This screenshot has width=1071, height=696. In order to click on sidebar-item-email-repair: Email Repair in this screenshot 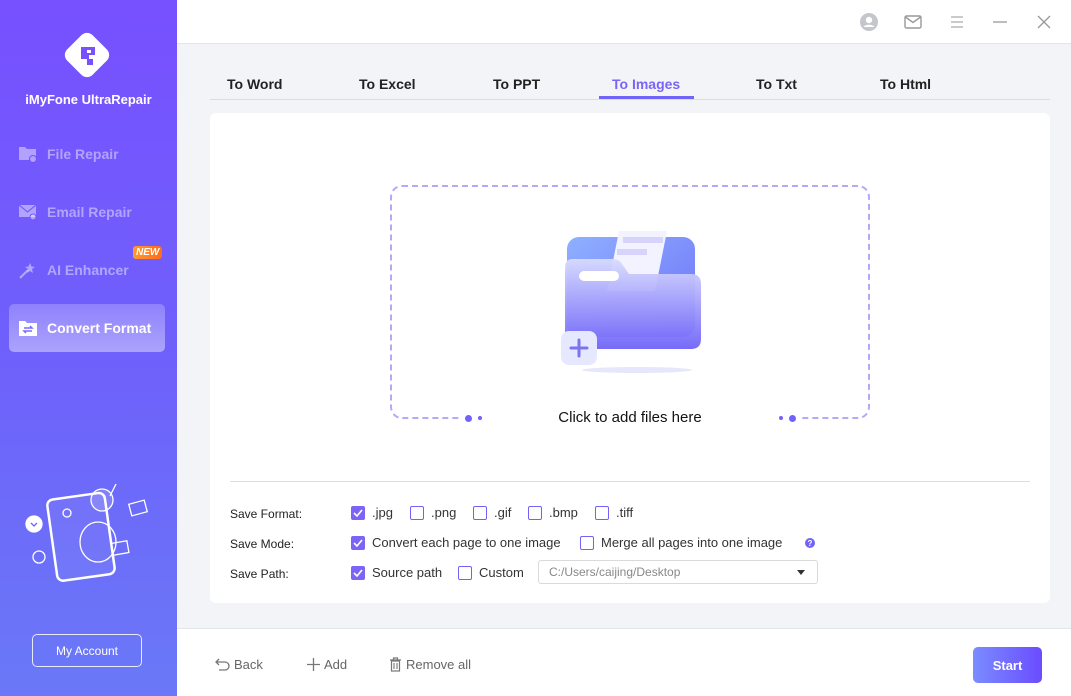, I will do `click(87, 212)`.